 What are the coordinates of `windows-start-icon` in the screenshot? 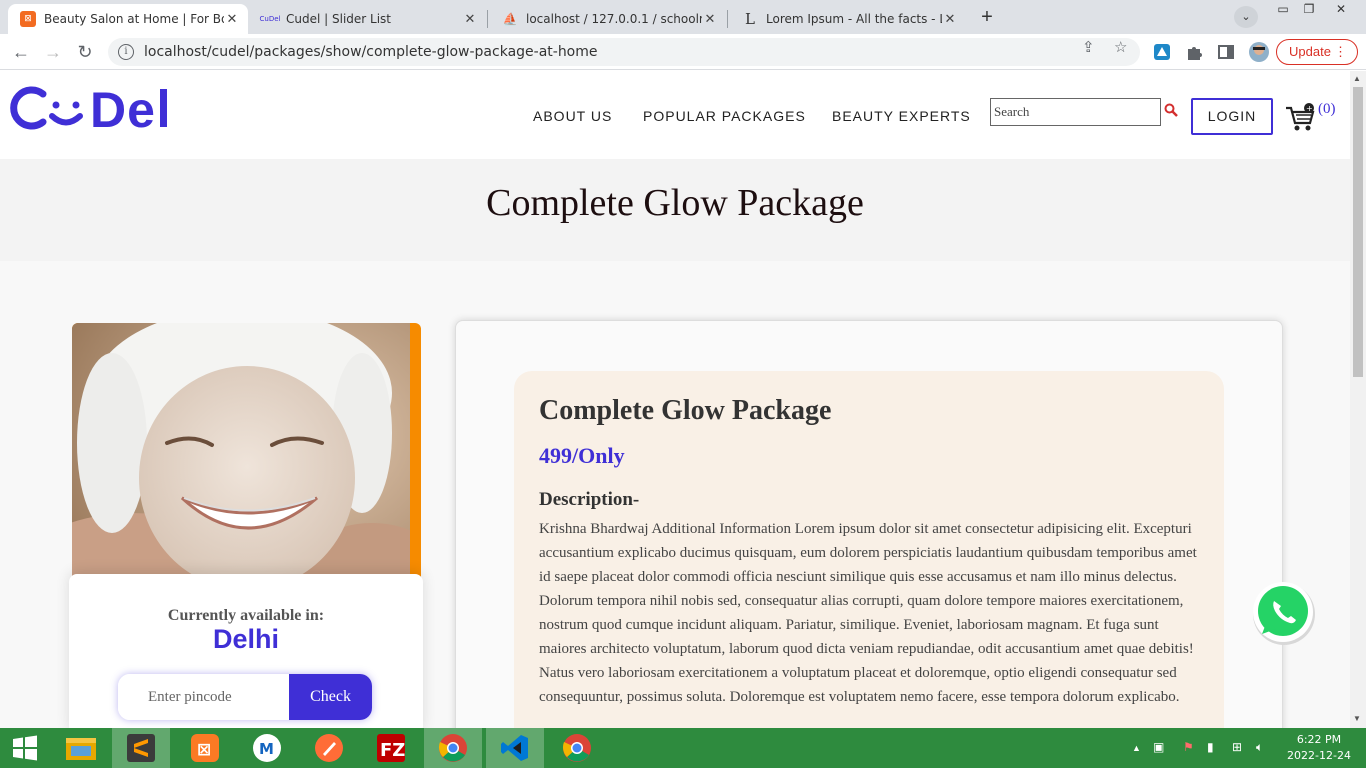 It's located at (25, 748).